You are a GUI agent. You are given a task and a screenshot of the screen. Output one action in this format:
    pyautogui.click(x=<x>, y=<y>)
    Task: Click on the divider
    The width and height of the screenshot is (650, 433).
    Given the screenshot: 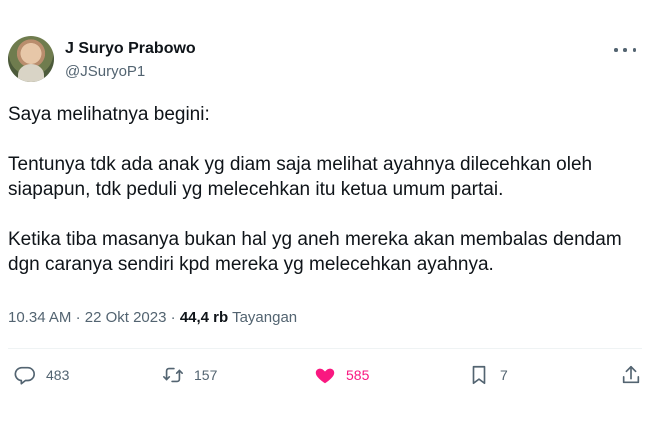 What is the action you would take?
    pyautogui.click(x=325, y=348)
    